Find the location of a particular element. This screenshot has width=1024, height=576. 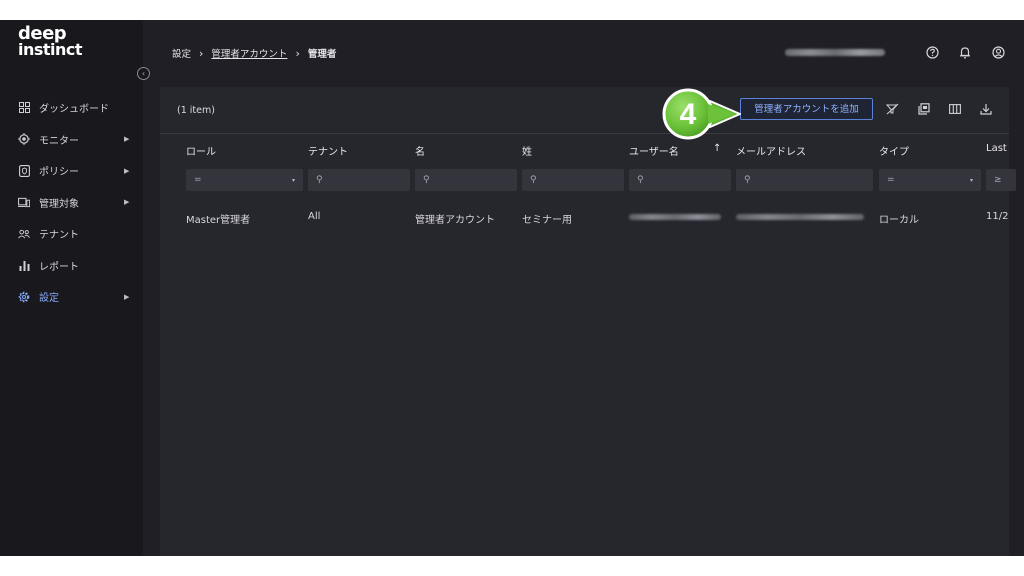

sidebar-item-label: テナント is located at coordinates (59, 236).